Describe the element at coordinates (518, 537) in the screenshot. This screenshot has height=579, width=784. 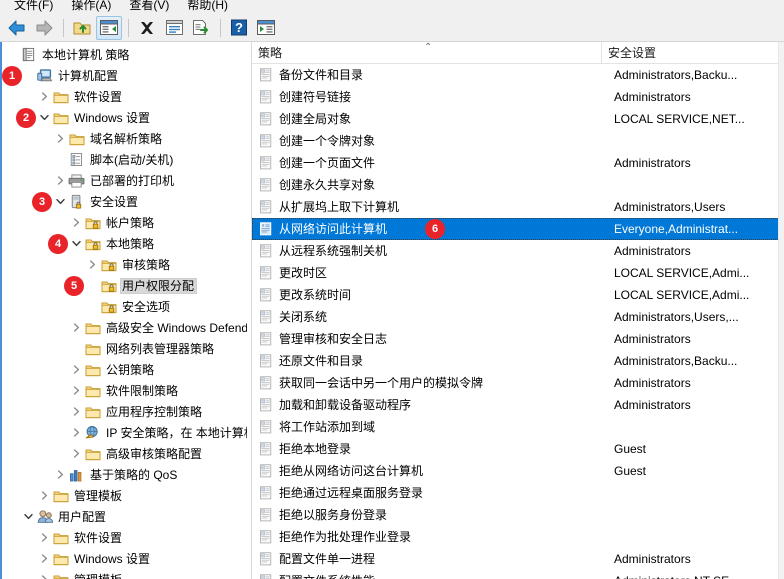
I see `table-row: 拒绝作为批处理作业登录` at that location.